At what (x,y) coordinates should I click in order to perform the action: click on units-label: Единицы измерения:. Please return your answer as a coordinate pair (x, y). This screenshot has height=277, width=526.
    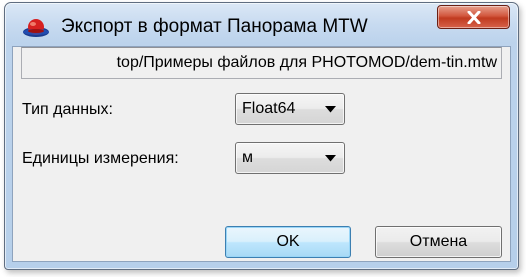
    Looking at the image, I should click on (100, 158).